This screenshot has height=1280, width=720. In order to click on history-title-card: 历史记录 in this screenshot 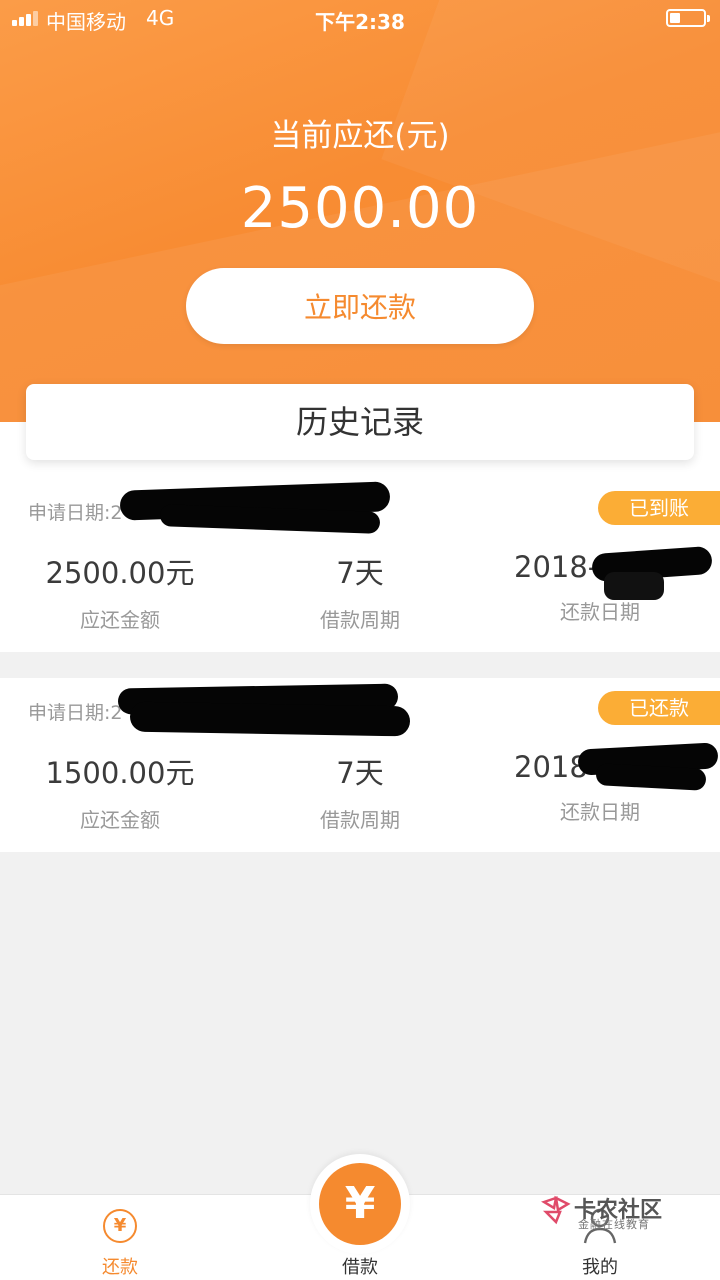, I will do `click(360, 422)`.